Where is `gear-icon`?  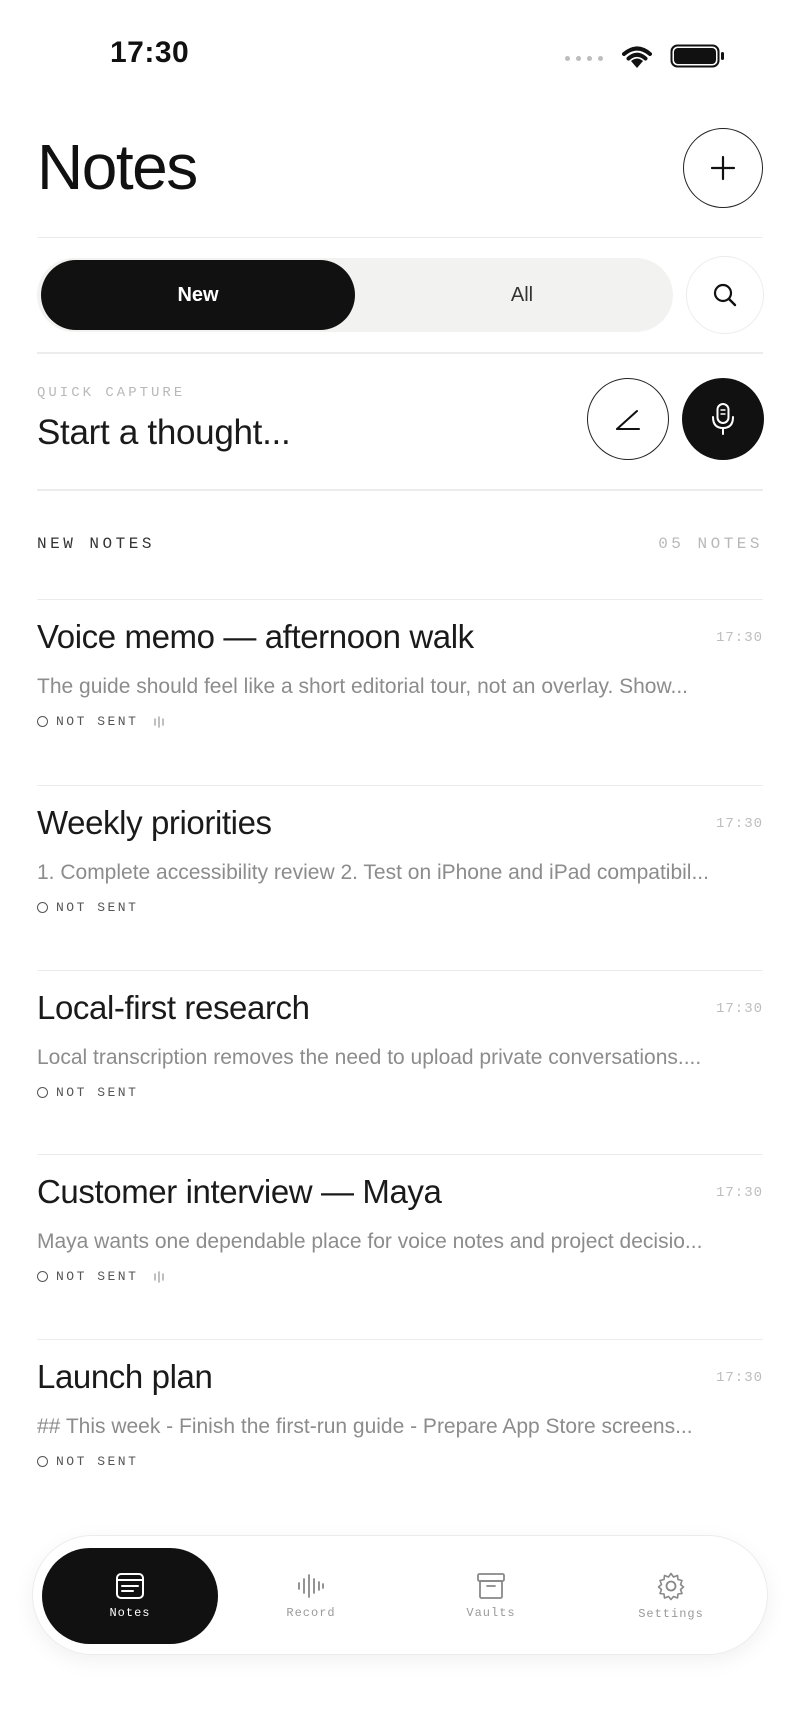 gear-icon is located at coordinates (671, 1586).